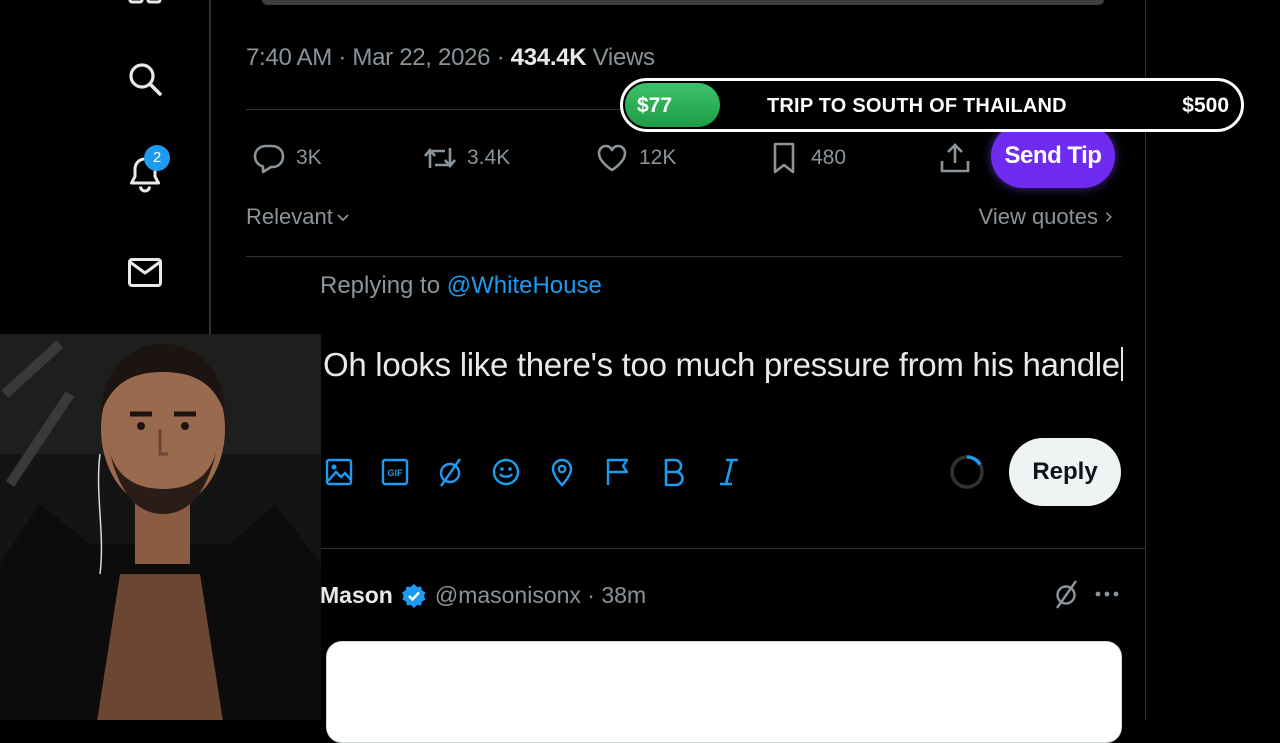  Describe the element at coordinates (1053, 156) in the screenshot. I see `send-tip-button: Send Tip` at that location.